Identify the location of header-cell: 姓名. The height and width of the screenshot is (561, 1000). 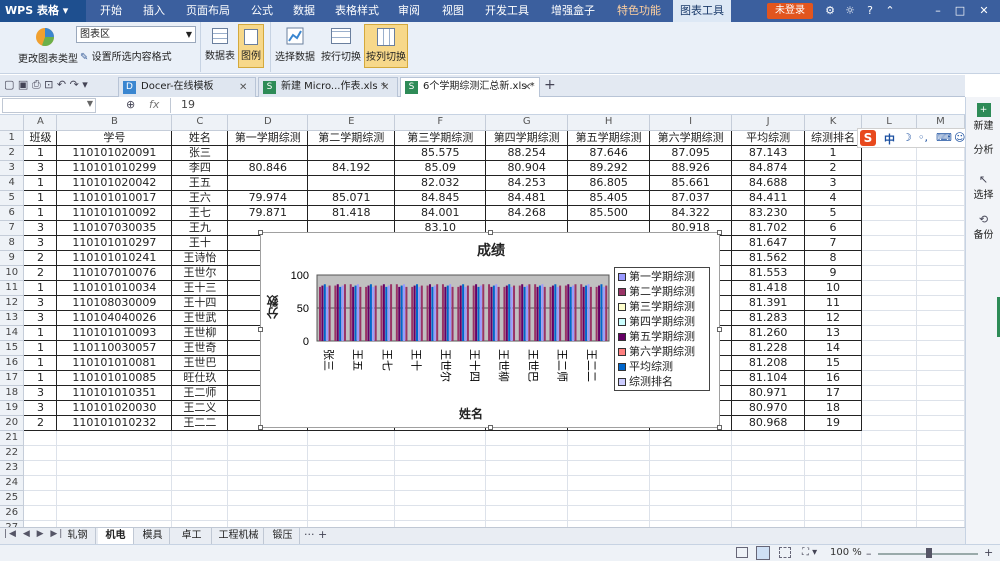
(200, 138).